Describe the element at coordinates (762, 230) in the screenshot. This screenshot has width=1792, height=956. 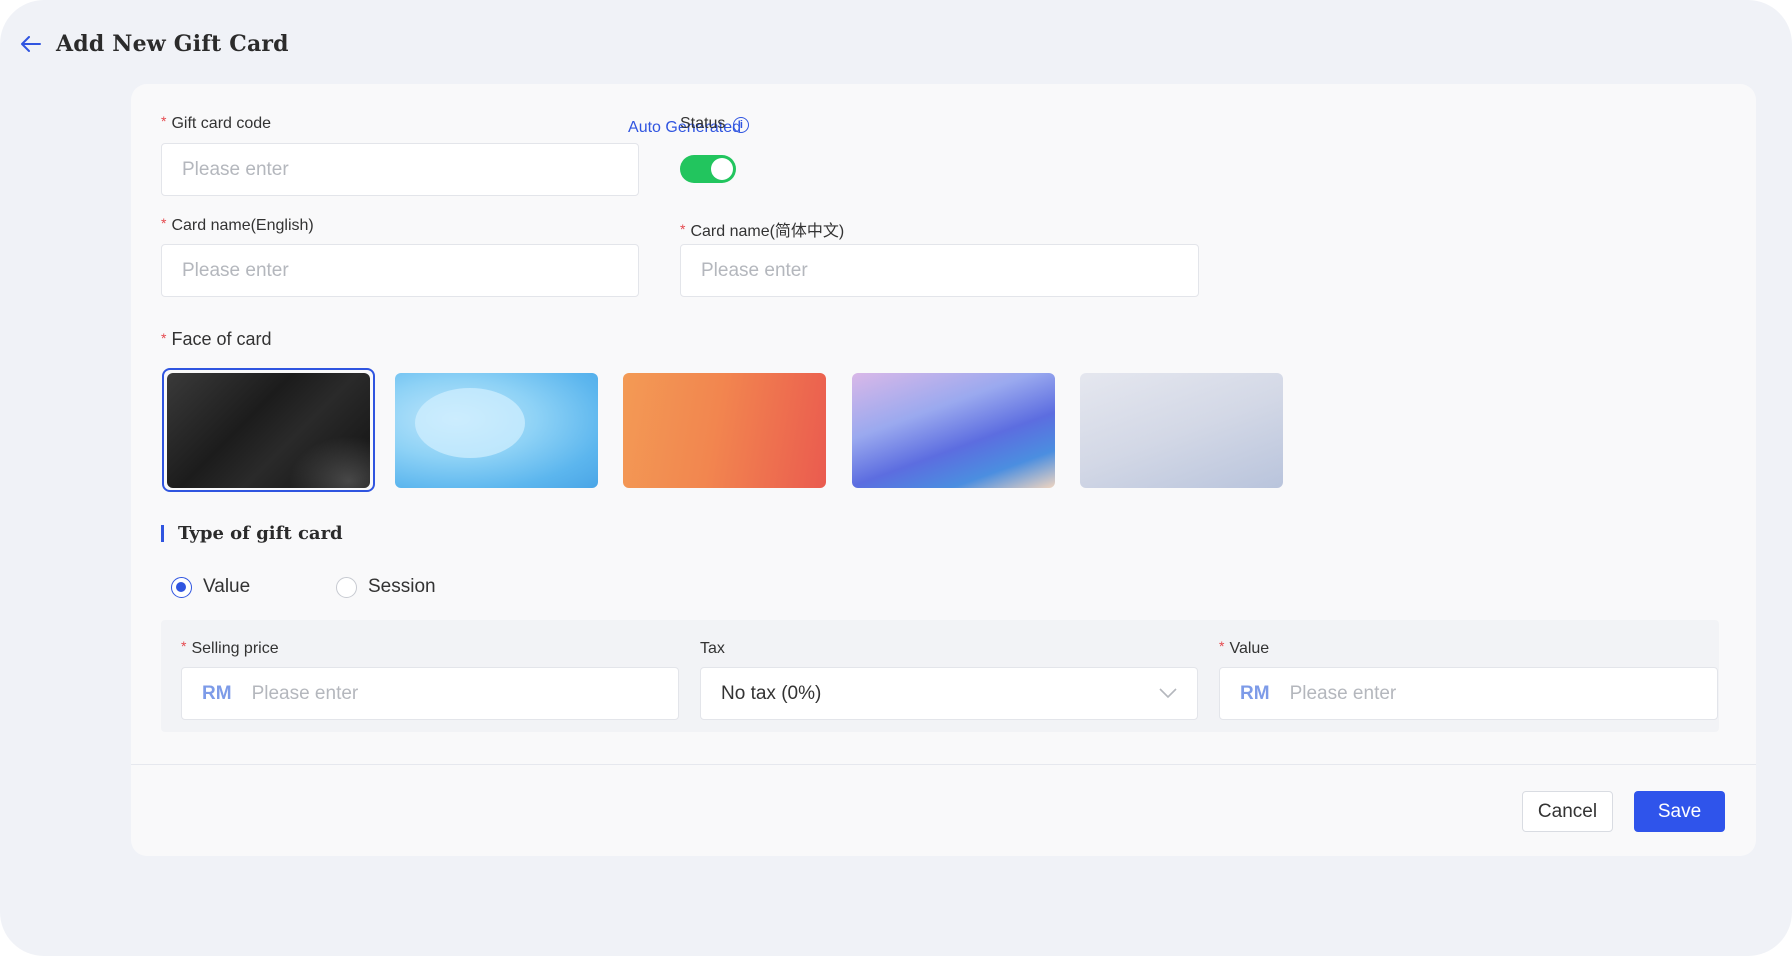
I see `card-name-cn-label: * Card name(简体中文)` at that location.